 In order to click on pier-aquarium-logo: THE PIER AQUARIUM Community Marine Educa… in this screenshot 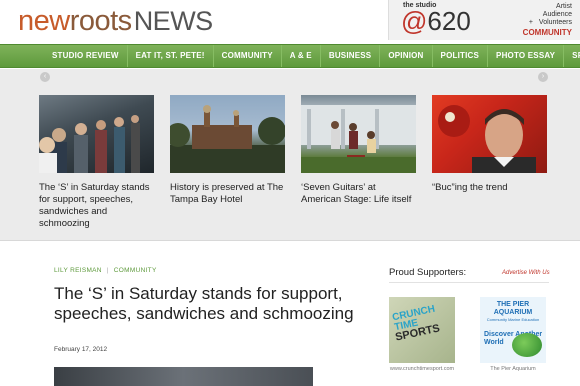, I will do `click(513, 330)`.